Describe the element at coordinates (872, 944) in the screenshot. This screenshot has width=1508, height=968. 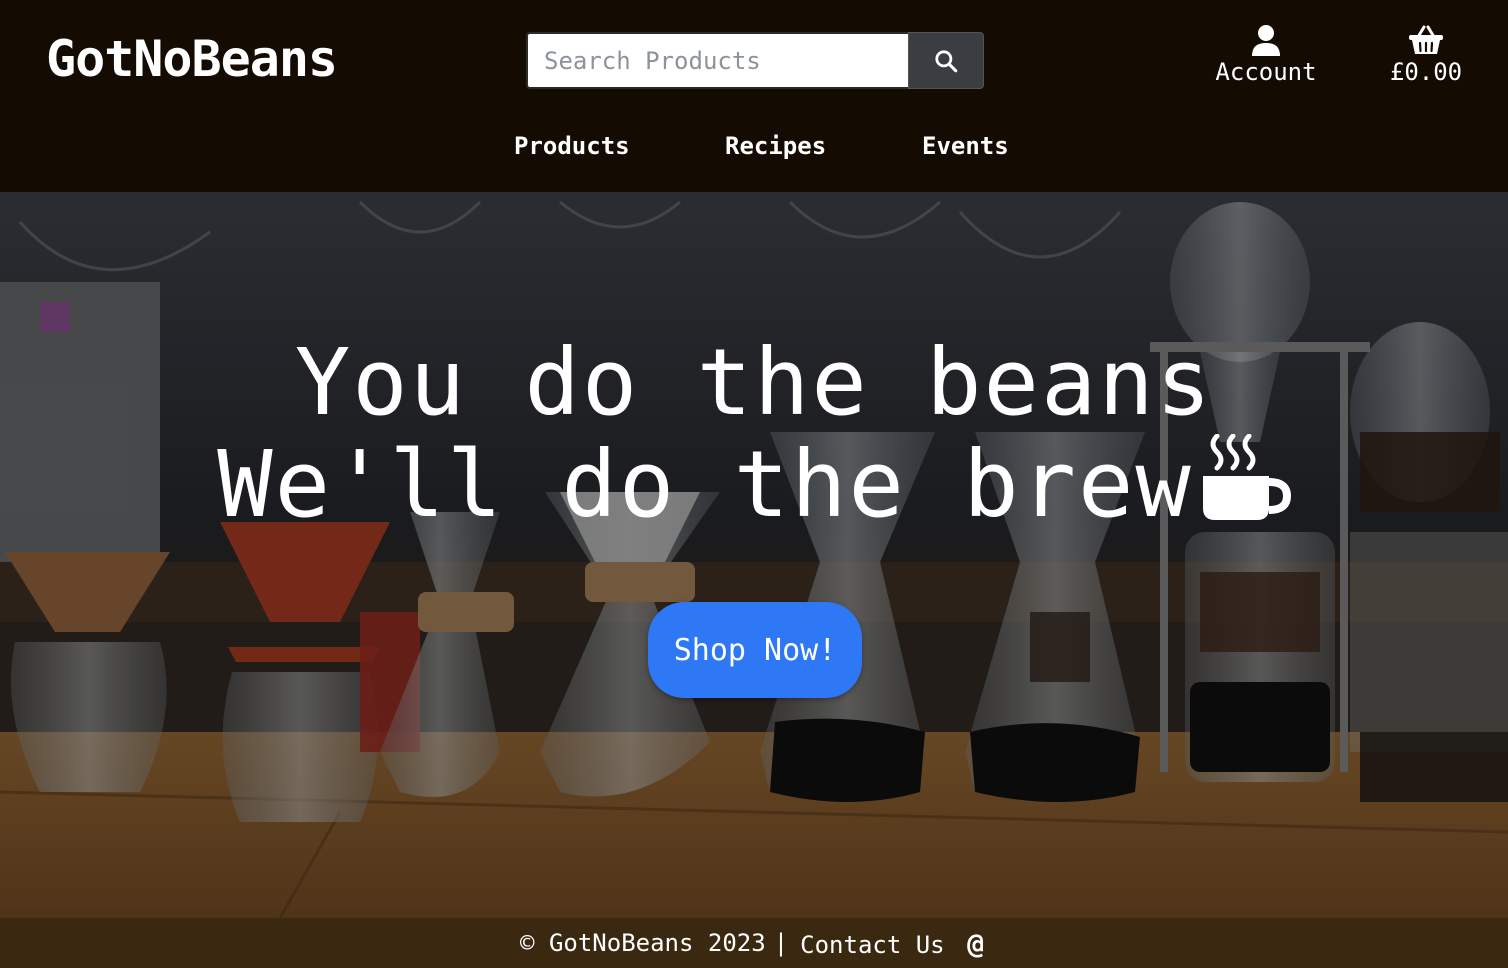
I see `contact-us-label: Contact Us` at that location.